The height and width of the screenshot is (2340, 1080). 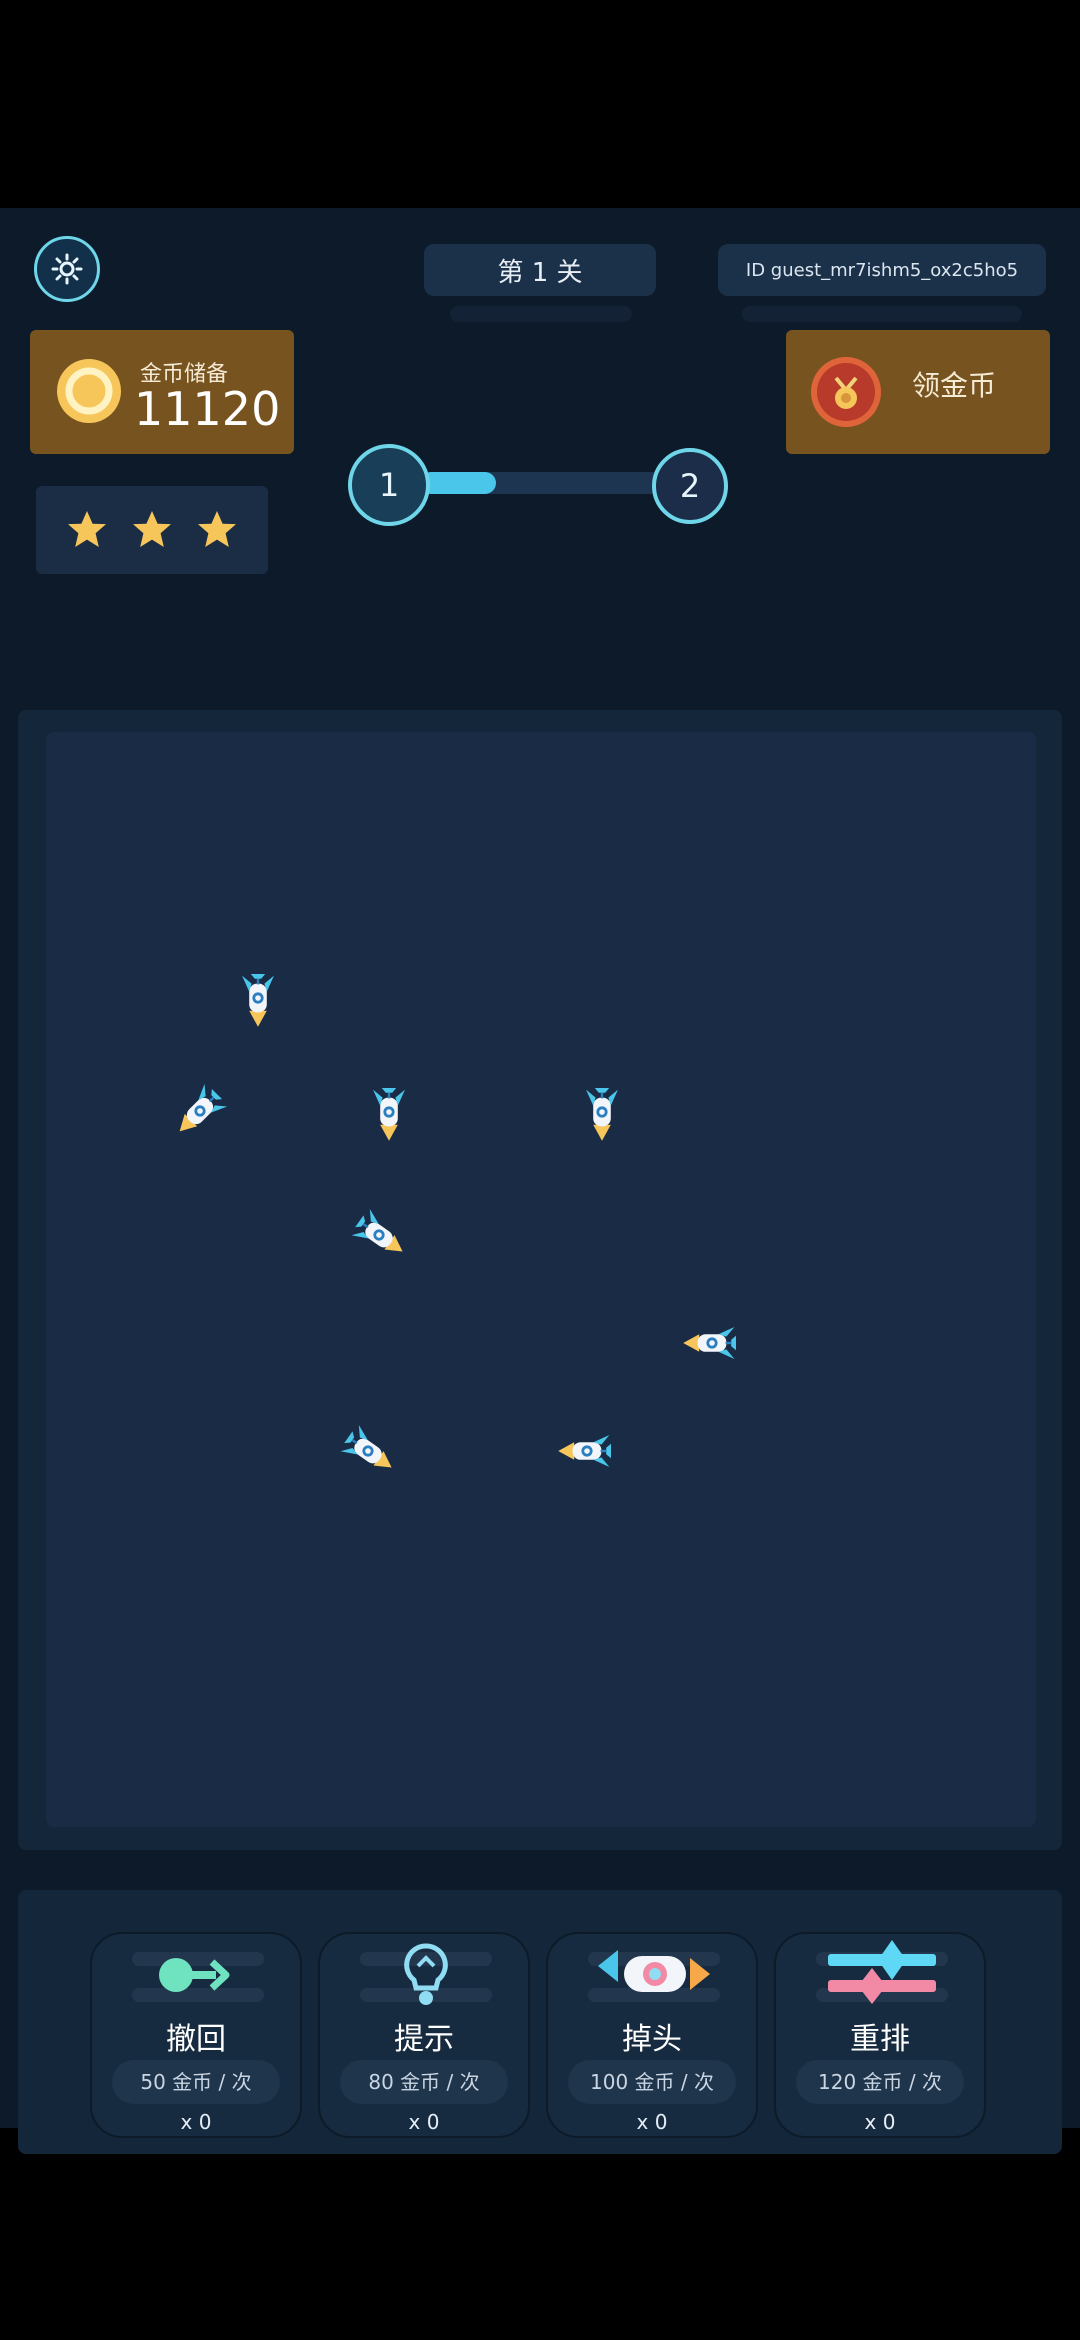 What do you see at coordinates (882, 314) in the screenshot?
I see `id-shadow` at bounding box center [882, 314].